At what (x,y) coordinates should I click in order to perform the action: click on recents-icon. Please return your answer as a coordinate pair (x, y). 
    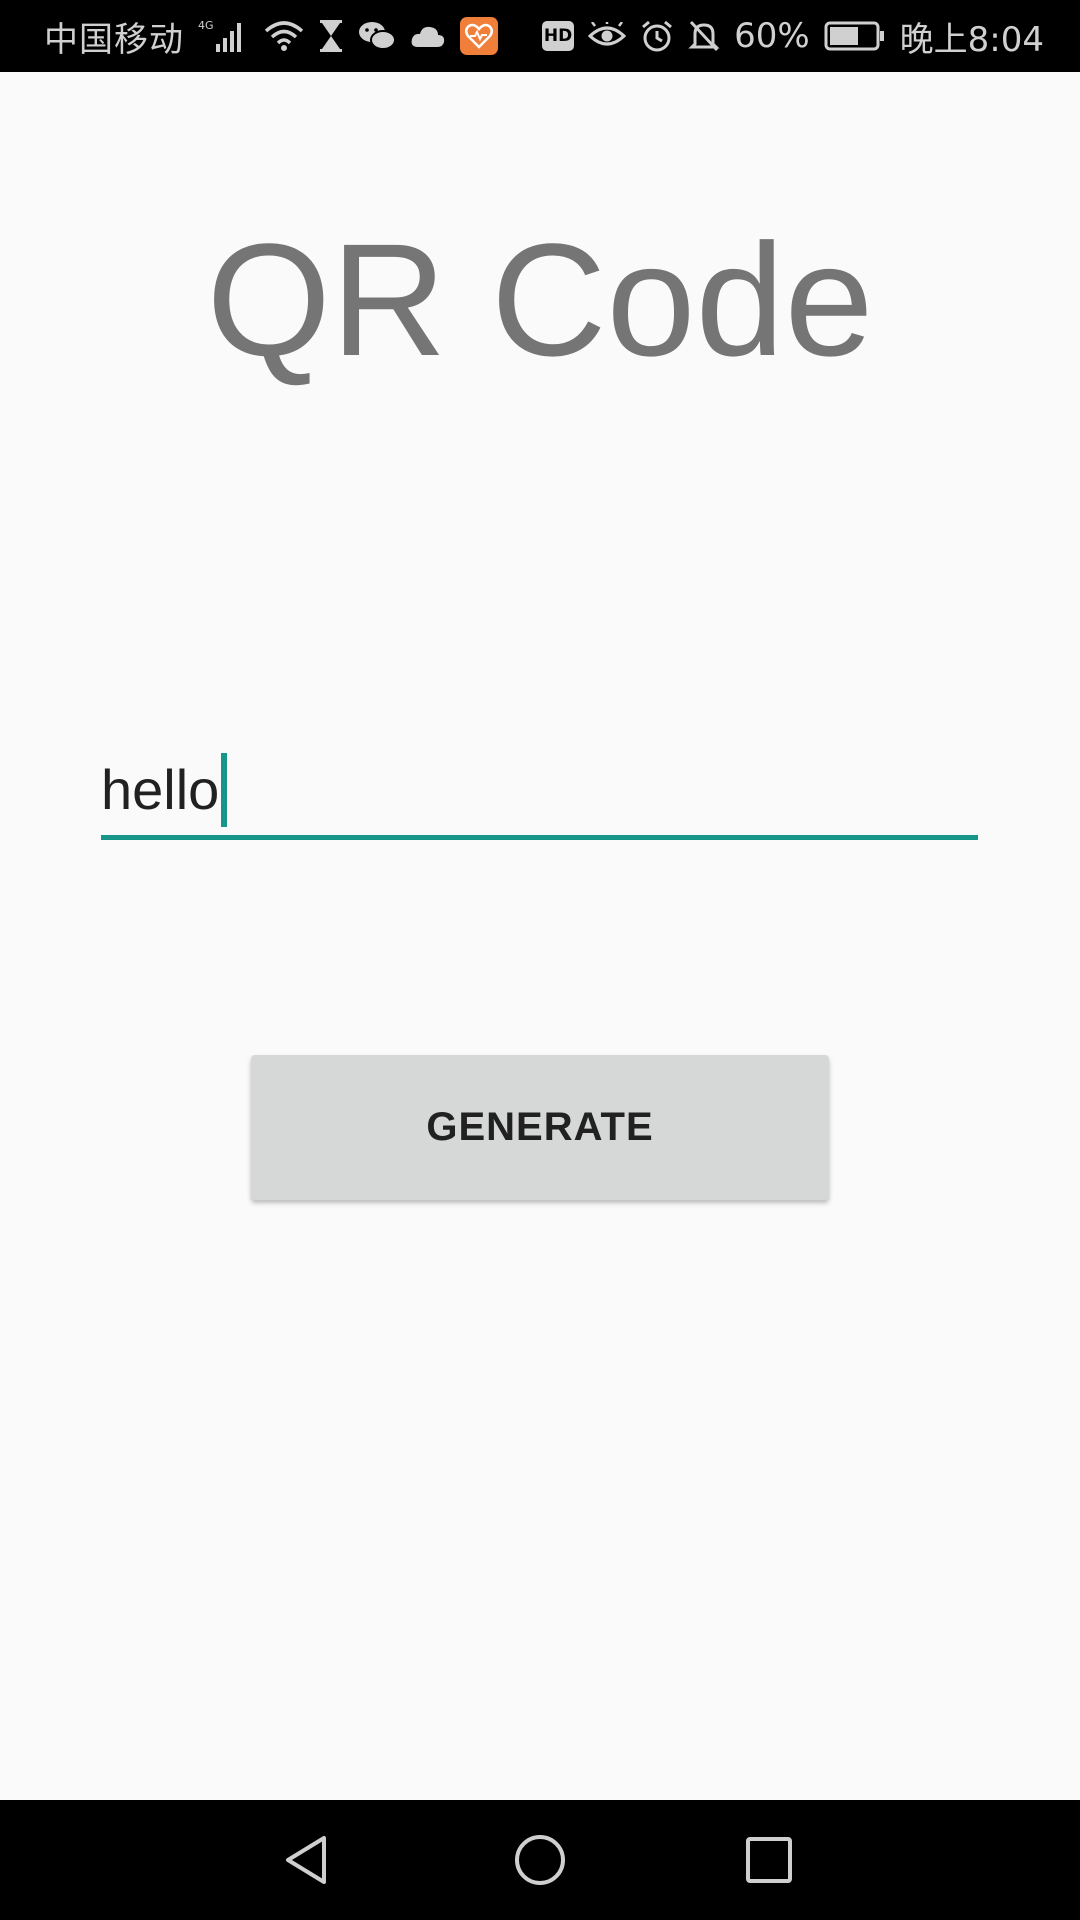
    Looking at the image, I should click on (769, 1860).